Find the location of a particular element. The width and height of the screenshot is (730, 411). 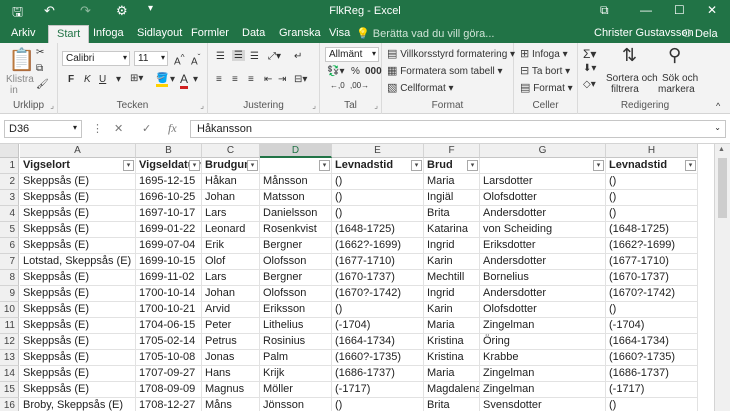

close-icon: ✕ is located at coordinates (712, 10).